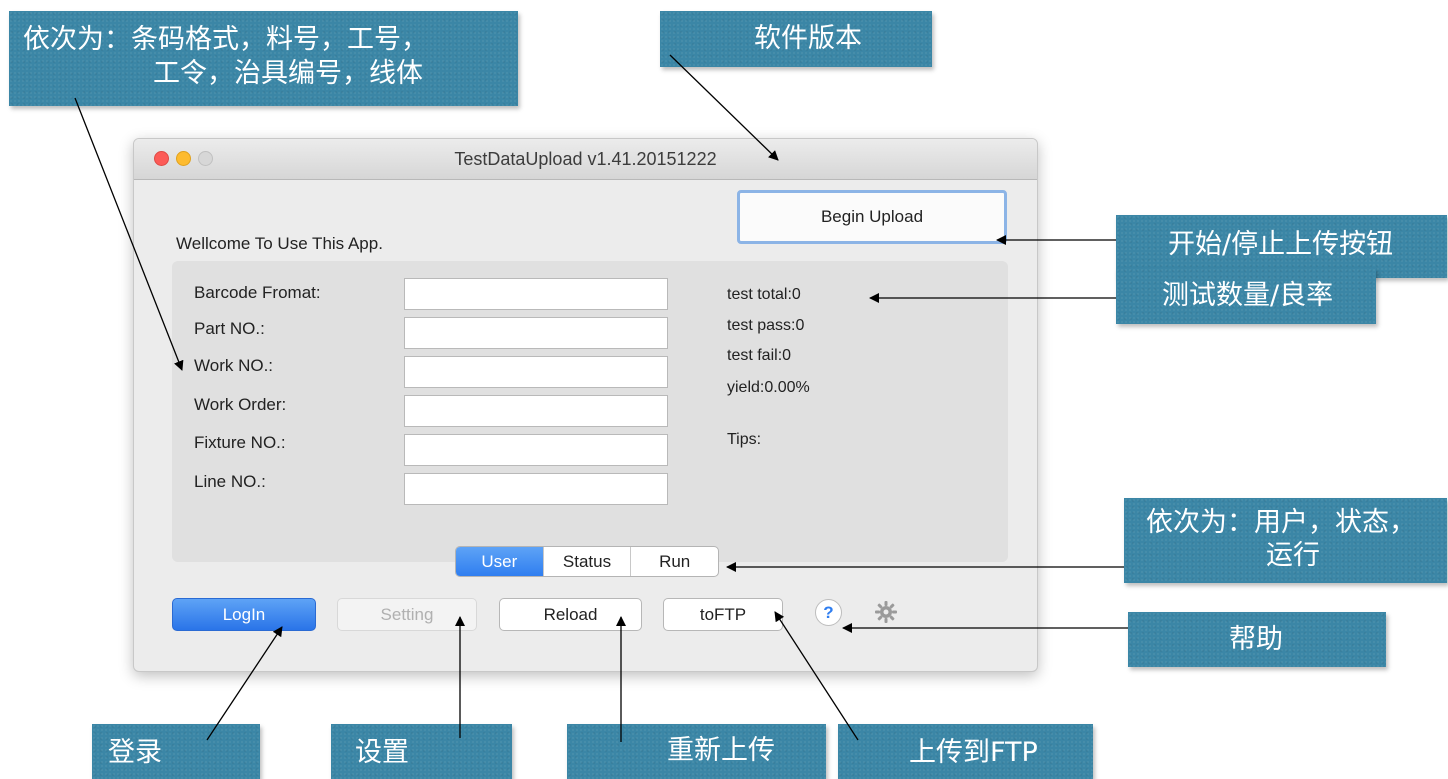  Describe the element at coordinates (724, 107) in the screenshot. I see `arrow-version` at that location.